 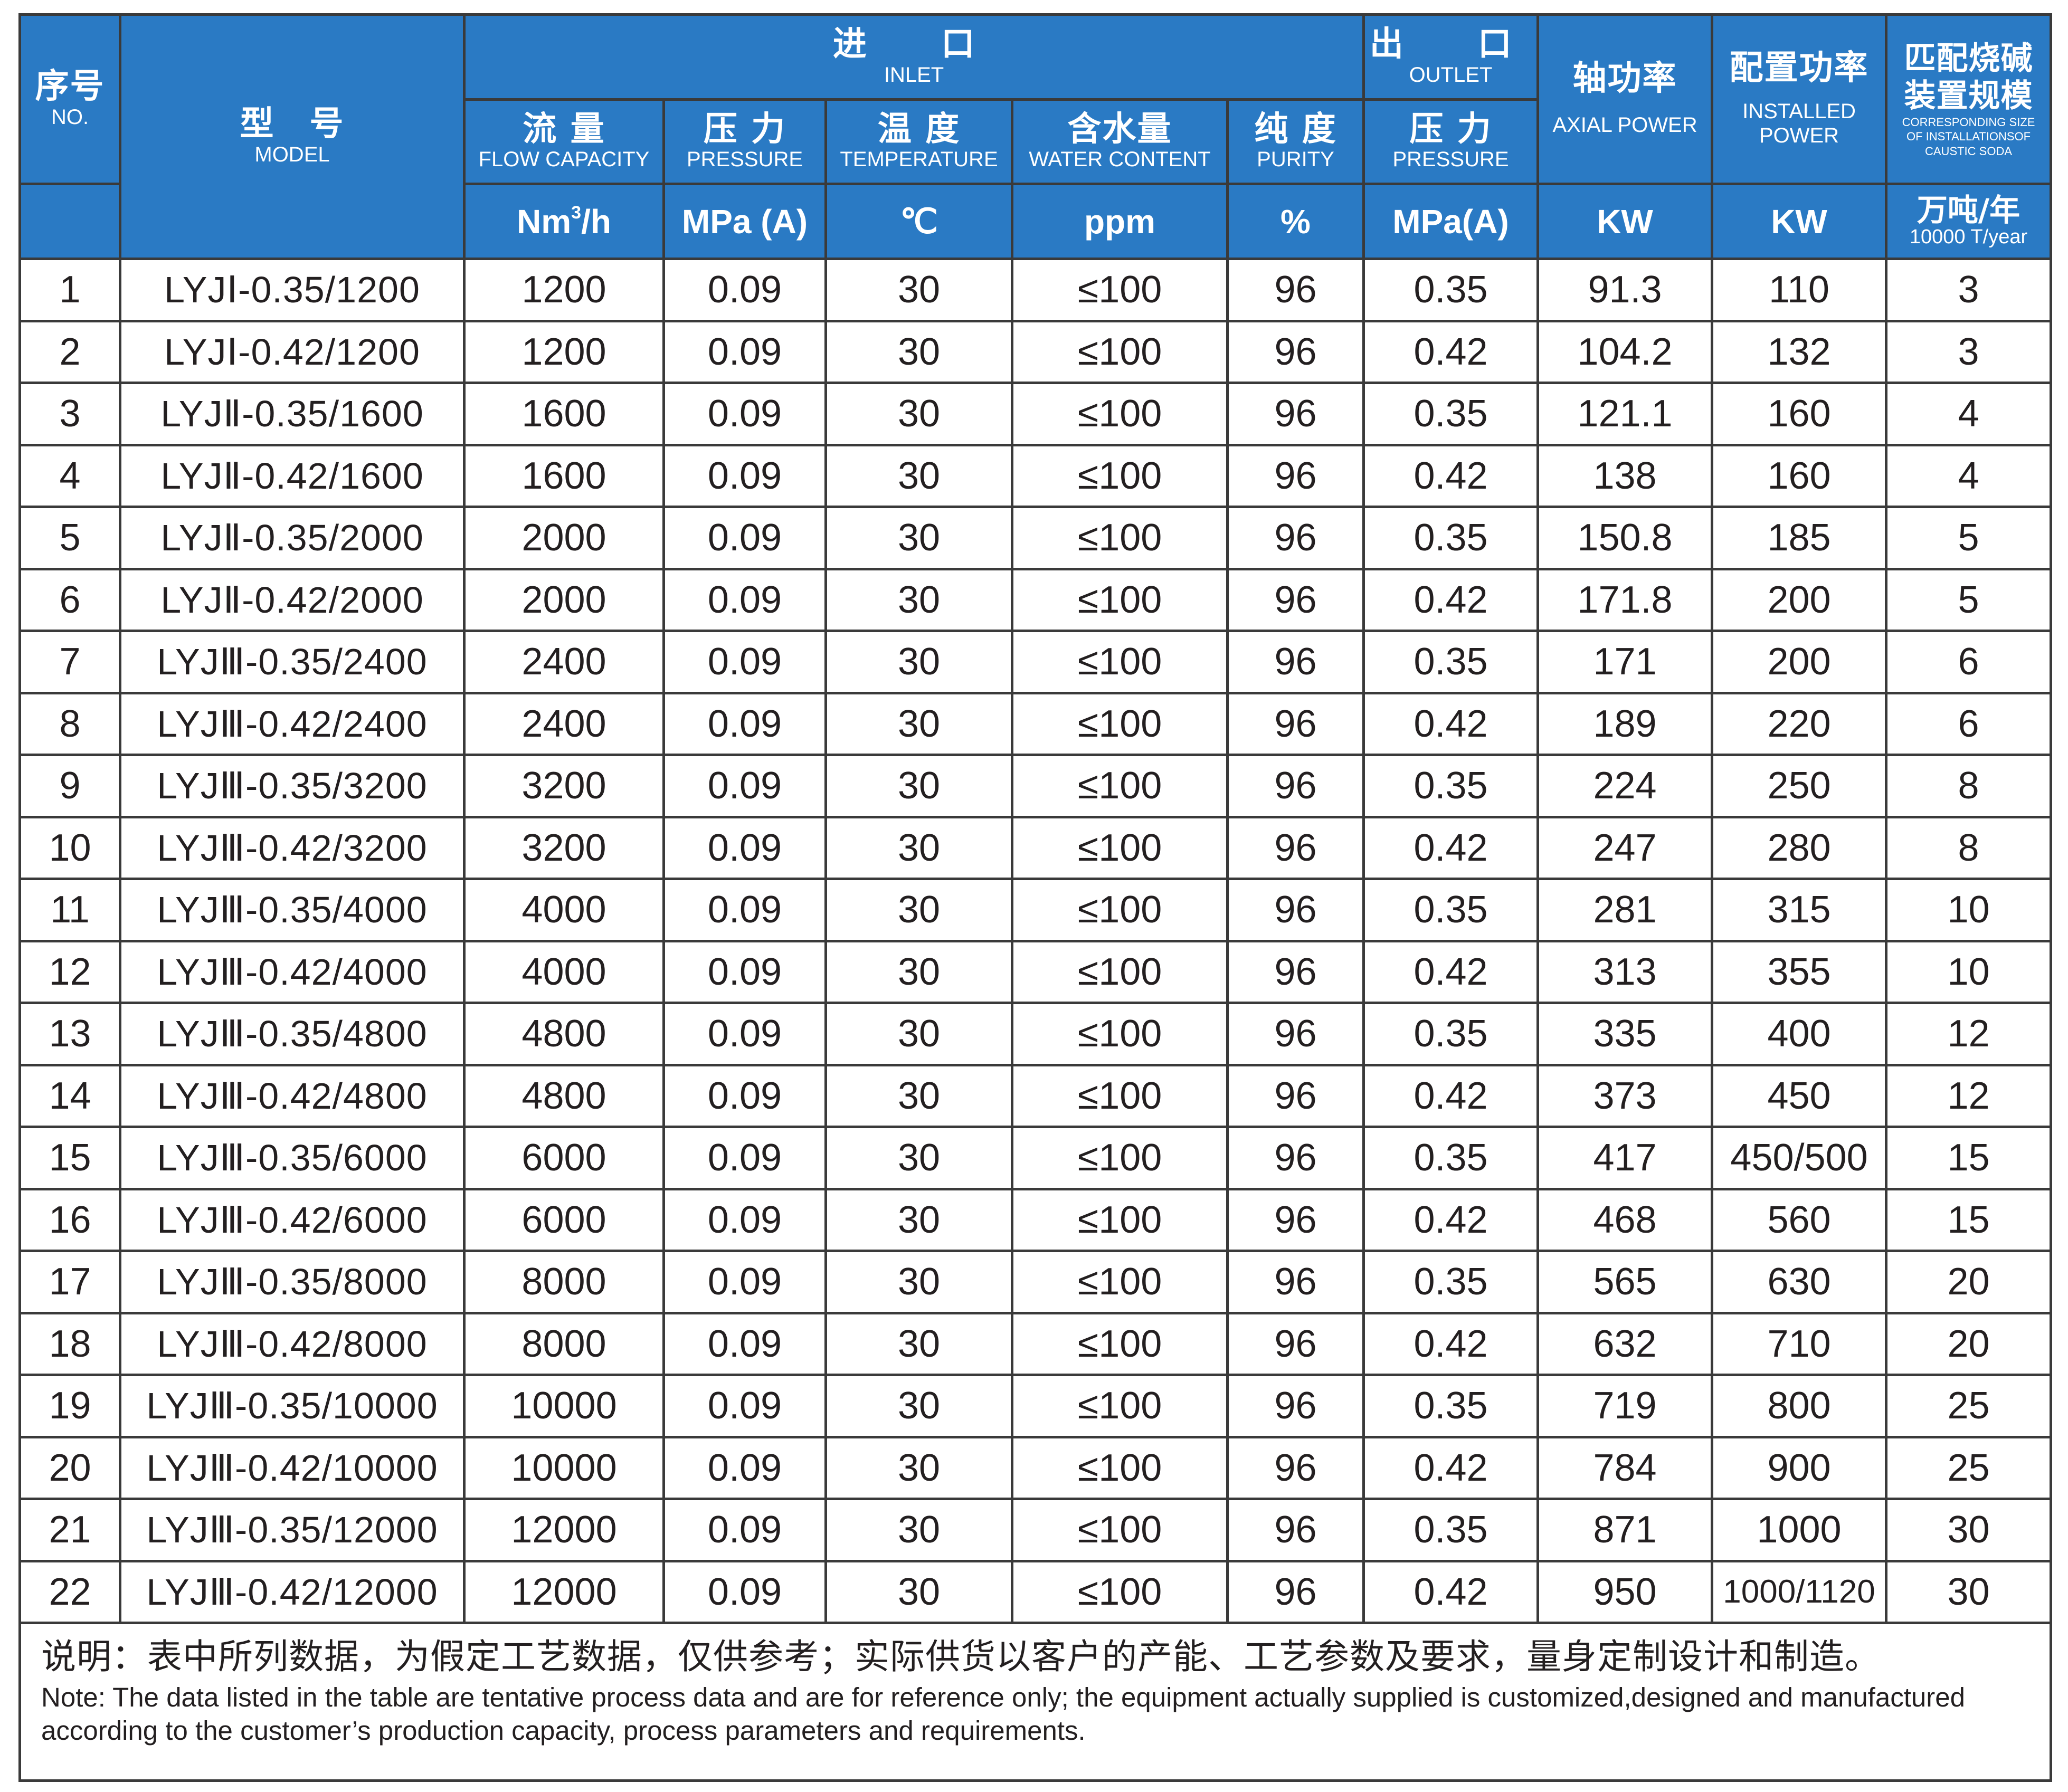 I want to click on cell-no: 20, so click(x=69, y=1467).